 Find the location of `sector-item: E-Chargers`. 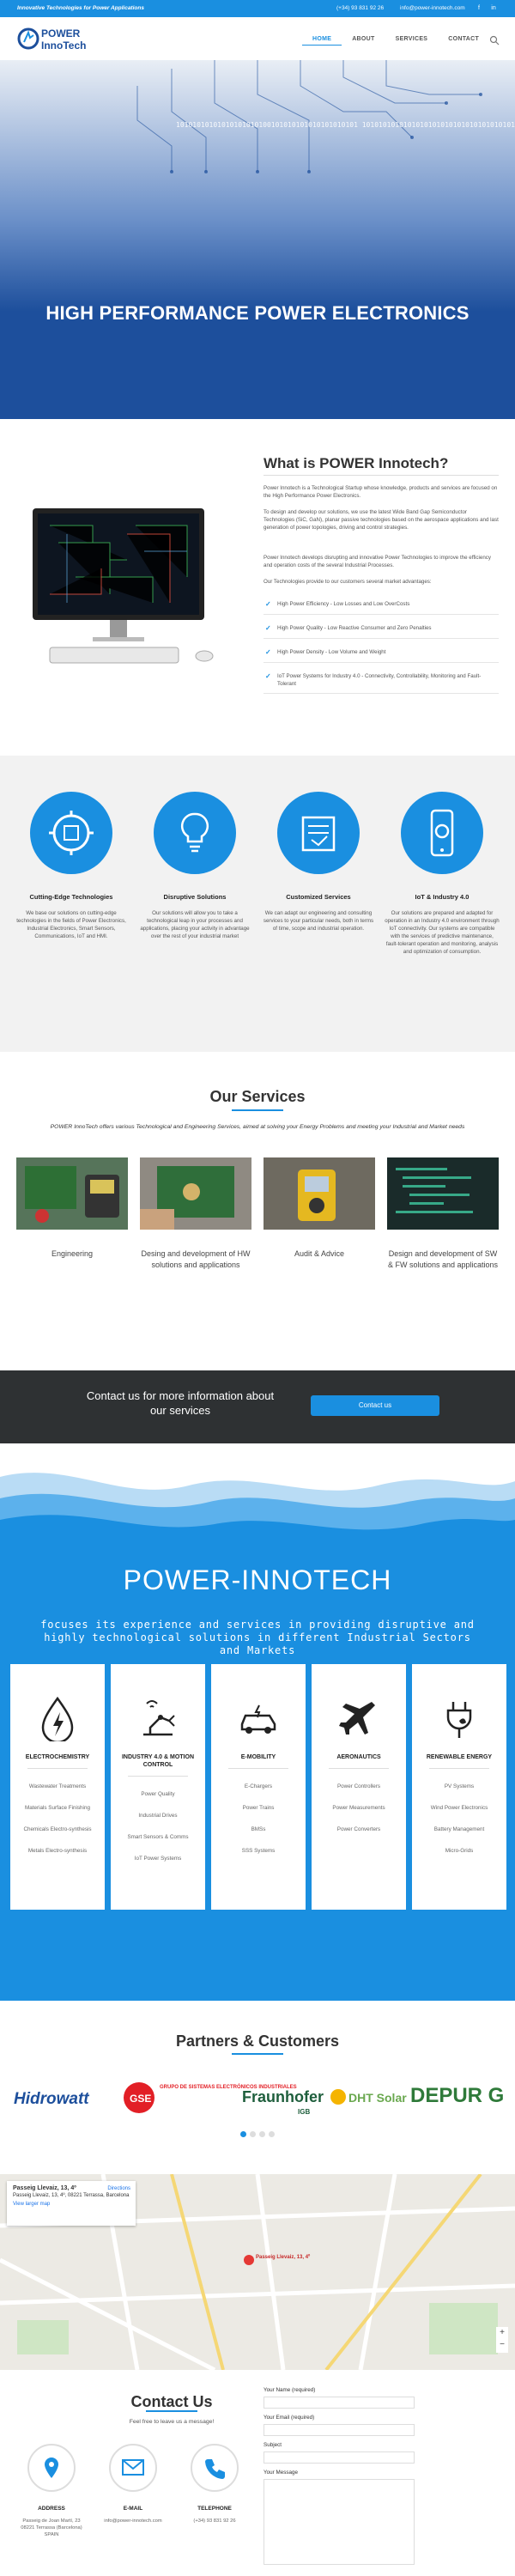

sector-item: E-Chargers is located at coordinates (258, 1786).